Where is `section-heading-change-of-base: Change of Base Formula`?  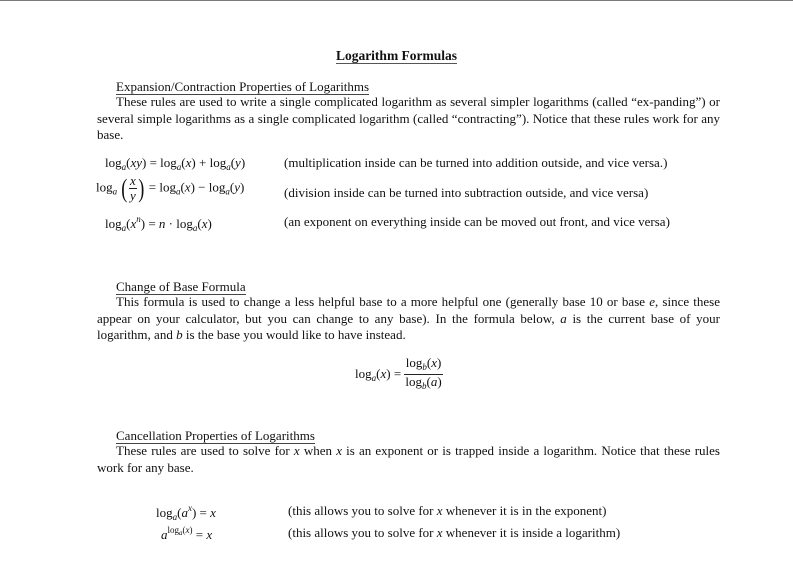 section-heading-change-of-base: Change of Base Formula is located at coordinates (181, 287).